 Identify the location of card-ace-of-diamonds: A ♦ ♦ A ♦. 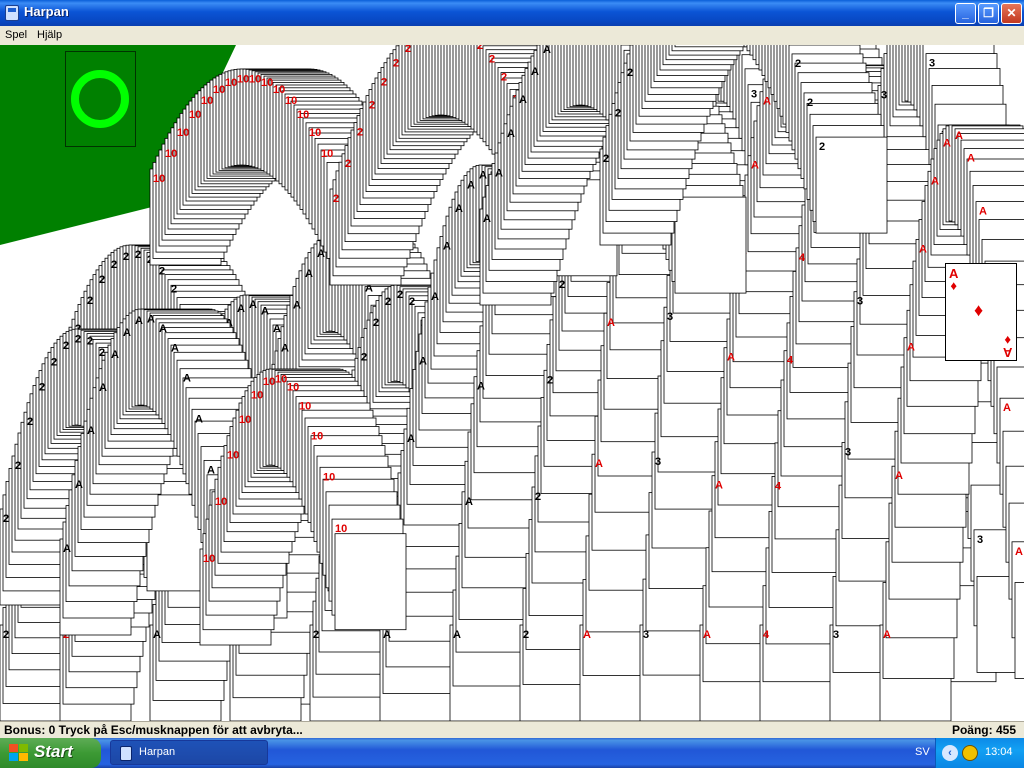
(981, 312).